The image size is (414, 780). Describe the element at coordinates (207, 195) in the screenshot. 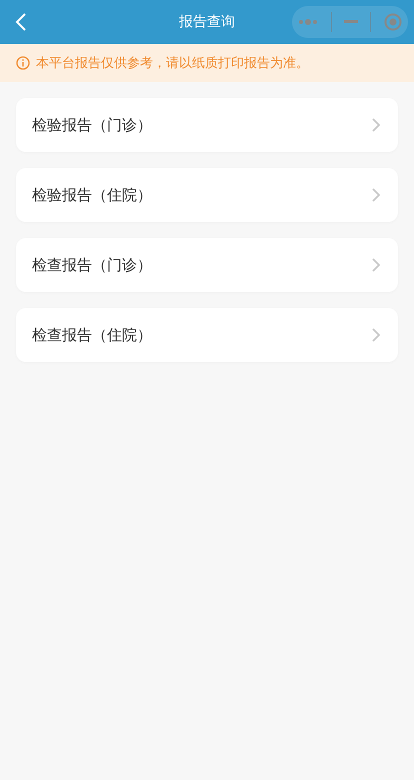

I see `report-item: 检验报告（住院）` at that location.